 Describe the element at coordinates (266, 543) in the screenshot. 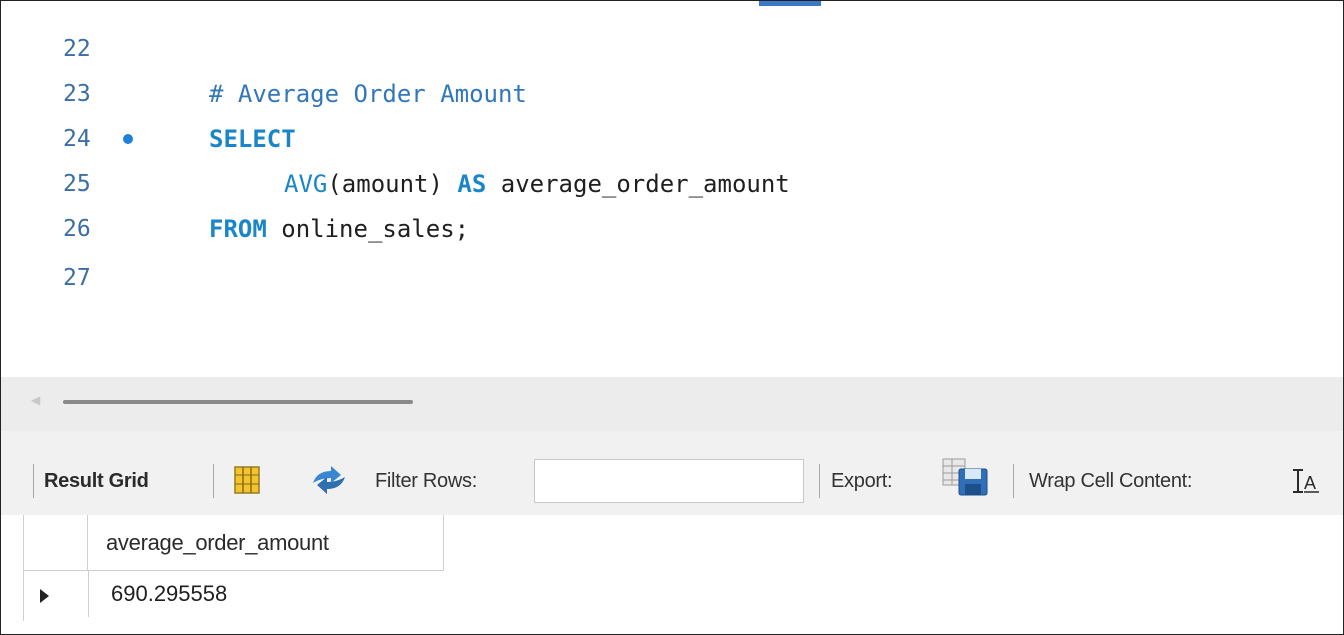

I see `column-header: average_order_amount` at that location.